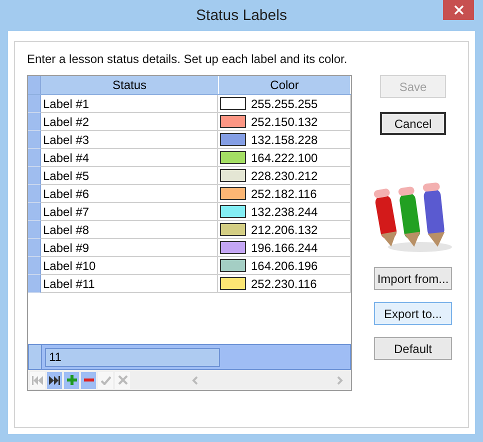  Describe the element at coordinates (129, 122) in the screenshot. I see `status-cell: Label #2` at that location.